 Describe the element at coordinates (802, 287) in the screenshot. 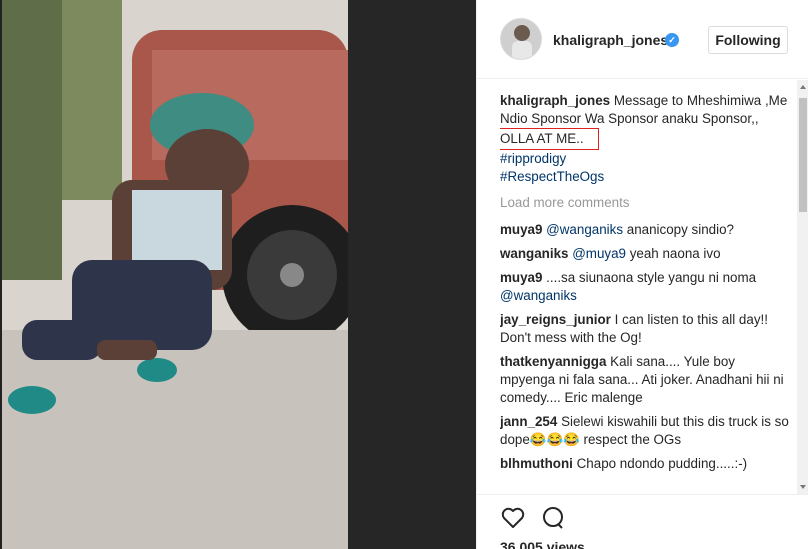

I see `comments-scrollbar` at that location.